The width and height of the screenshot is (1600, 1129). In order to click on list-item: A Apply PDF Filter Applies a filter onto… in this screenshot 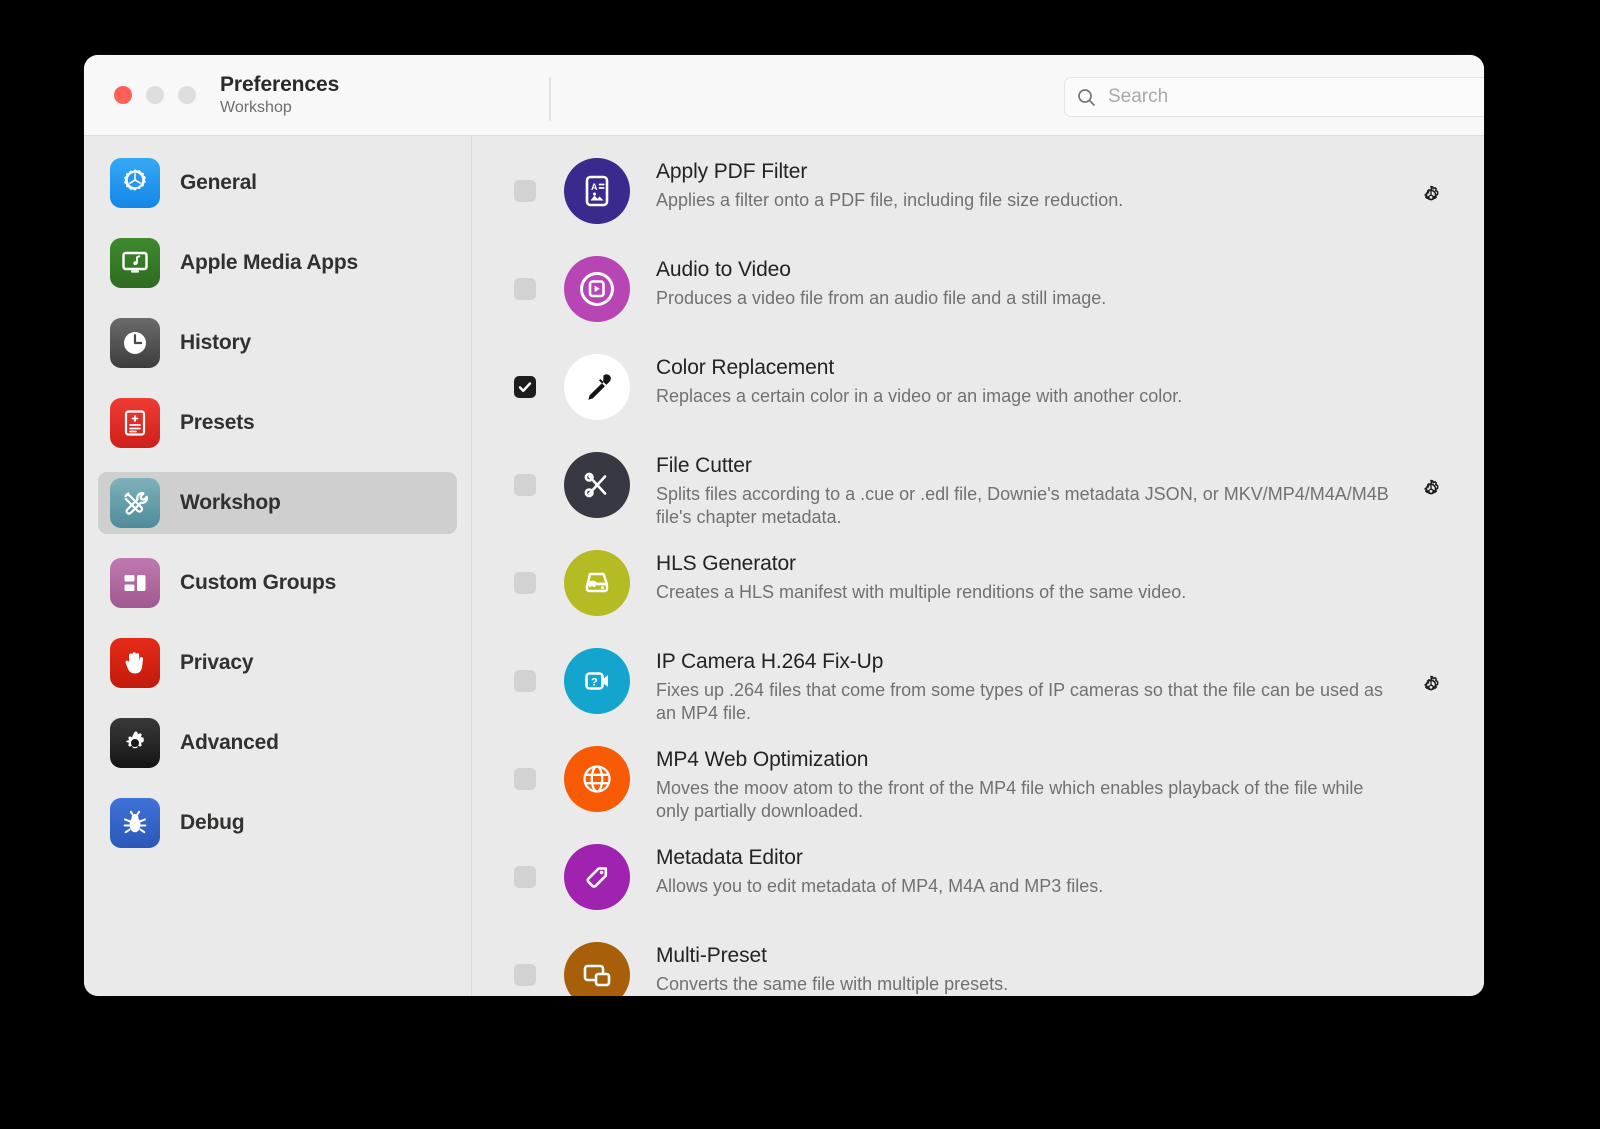, I will do `click(978, 203)`.